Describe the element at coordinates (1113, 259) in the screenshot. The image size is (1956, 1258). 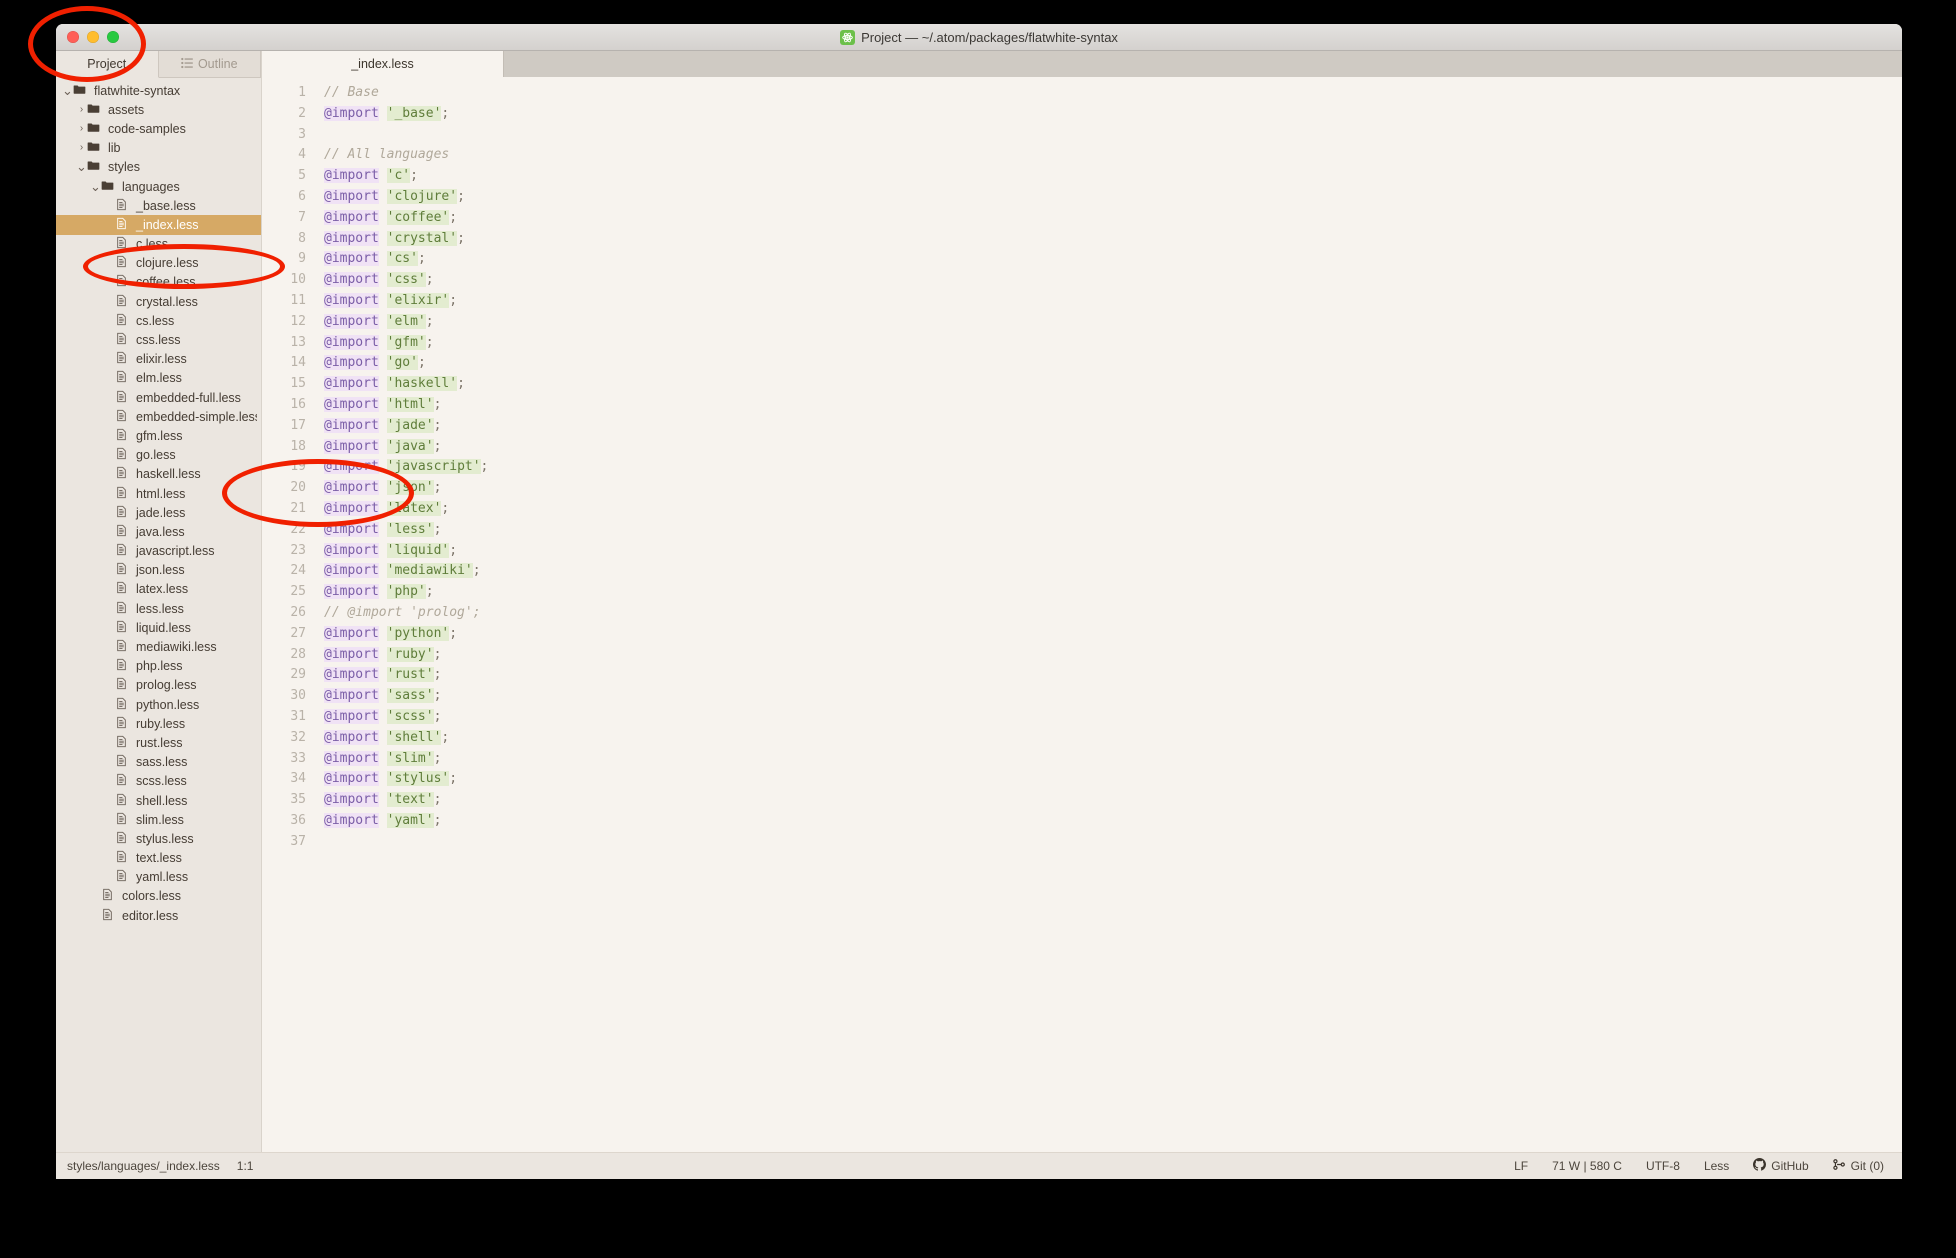
I see `code-line: @import 'cs';` at that location.